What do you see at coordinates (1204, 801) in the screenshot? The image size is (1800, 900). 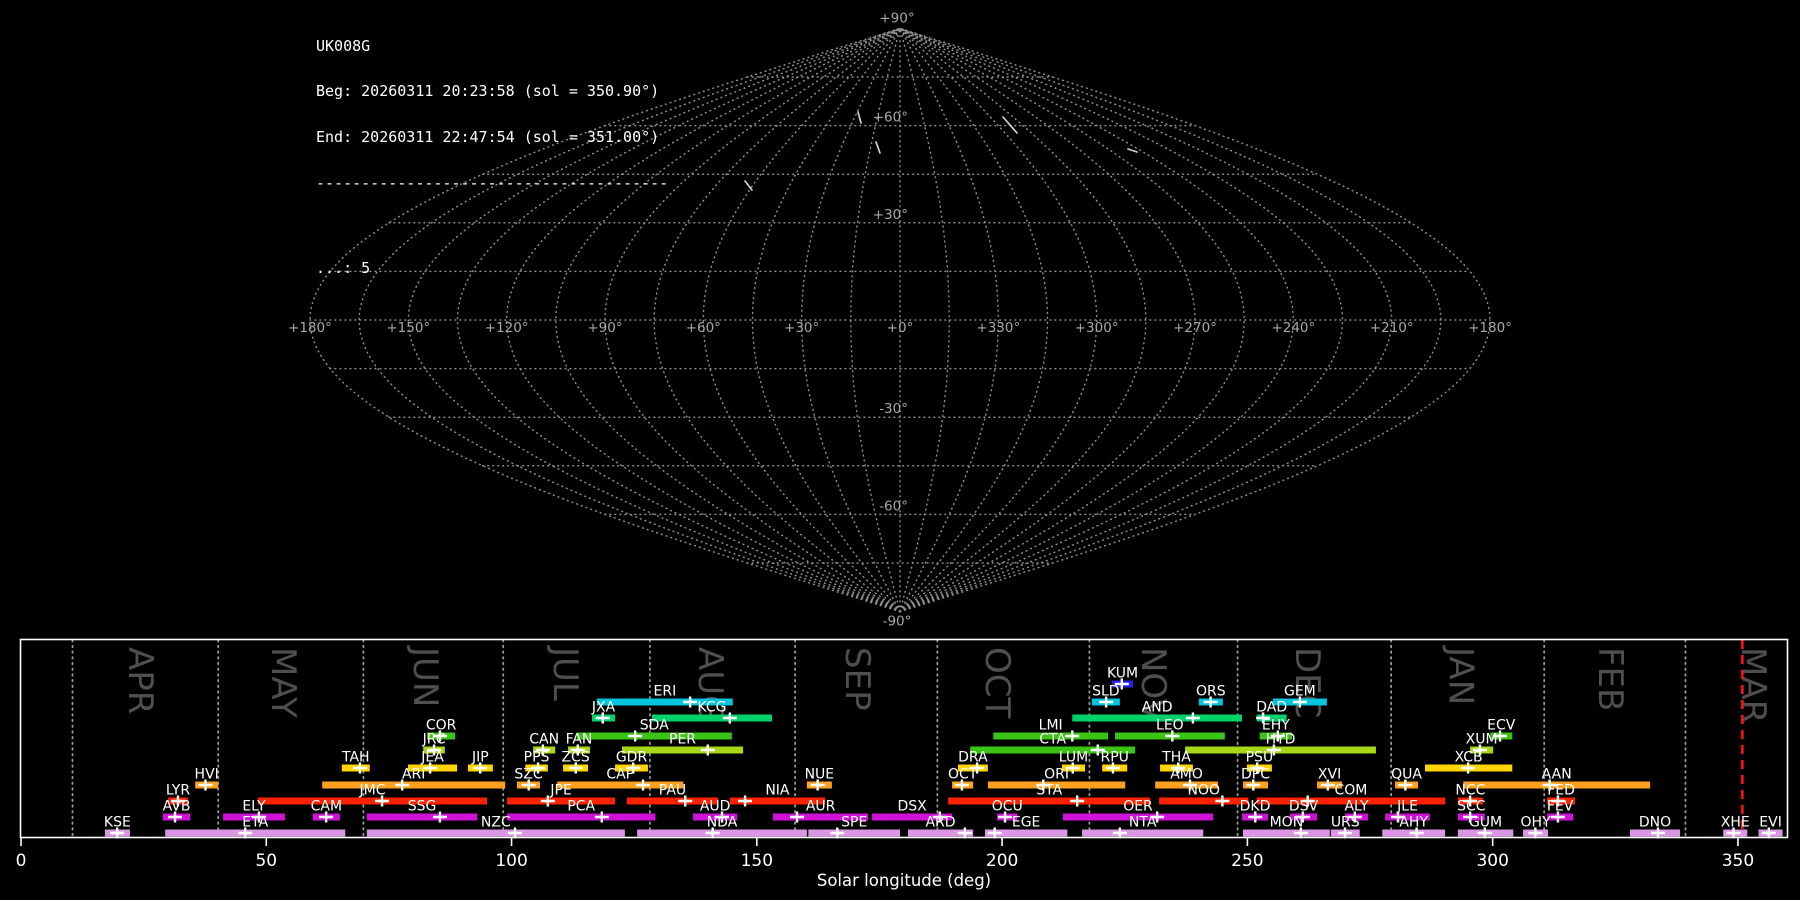 I see `shower-bar-NOO` at bounding box center [1204, 801].